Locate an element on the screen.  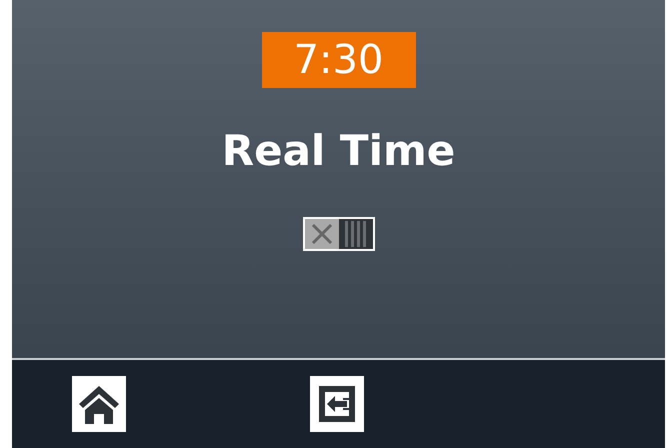
toggle-switch is located at coordinates (338, 234).